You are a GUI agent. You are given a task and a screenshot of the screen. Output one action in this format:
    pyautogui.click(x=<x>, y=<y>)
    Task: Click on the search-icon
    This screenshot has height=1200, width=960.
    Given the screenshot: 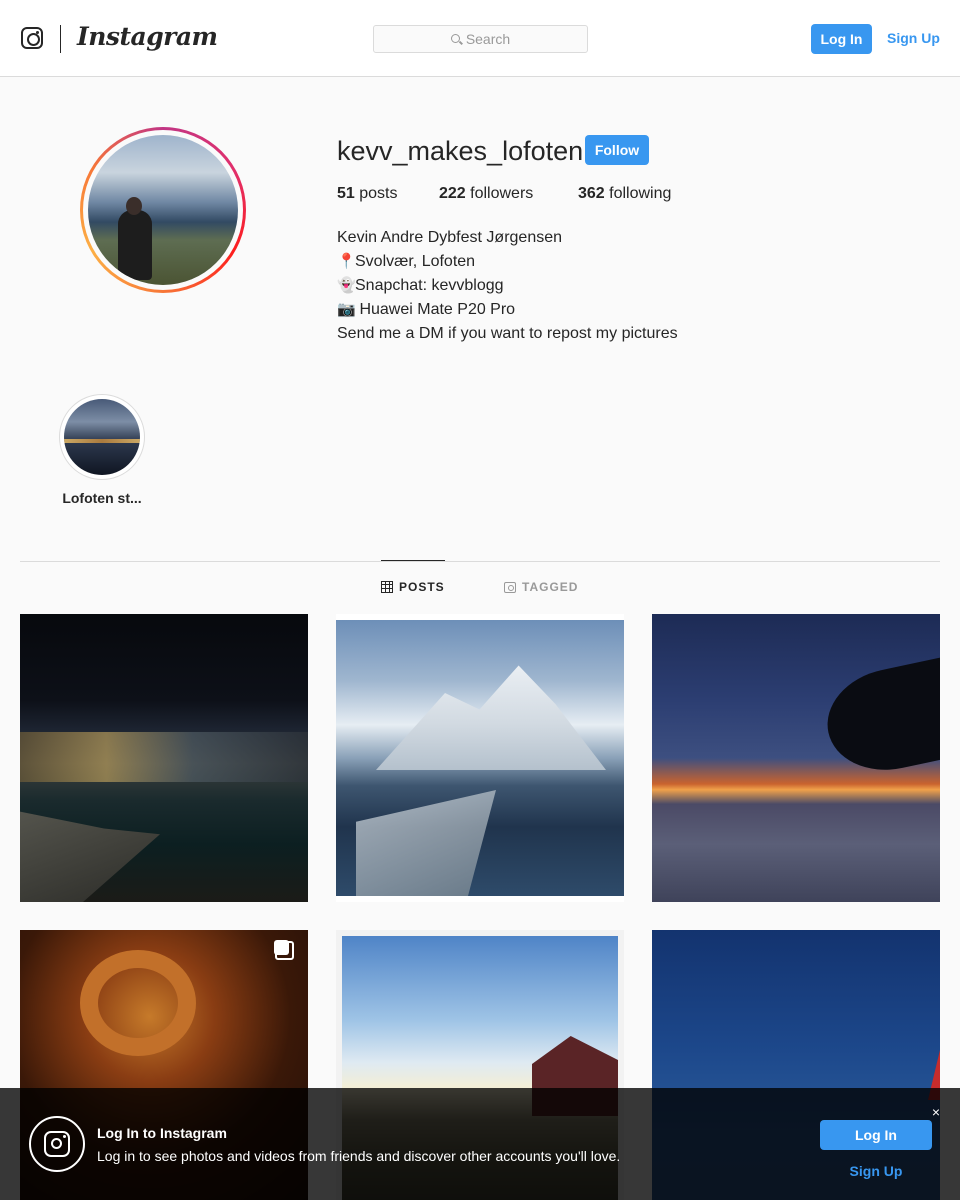 What is the action you would take?
    pyautogui.click(x=455, y=38)
    